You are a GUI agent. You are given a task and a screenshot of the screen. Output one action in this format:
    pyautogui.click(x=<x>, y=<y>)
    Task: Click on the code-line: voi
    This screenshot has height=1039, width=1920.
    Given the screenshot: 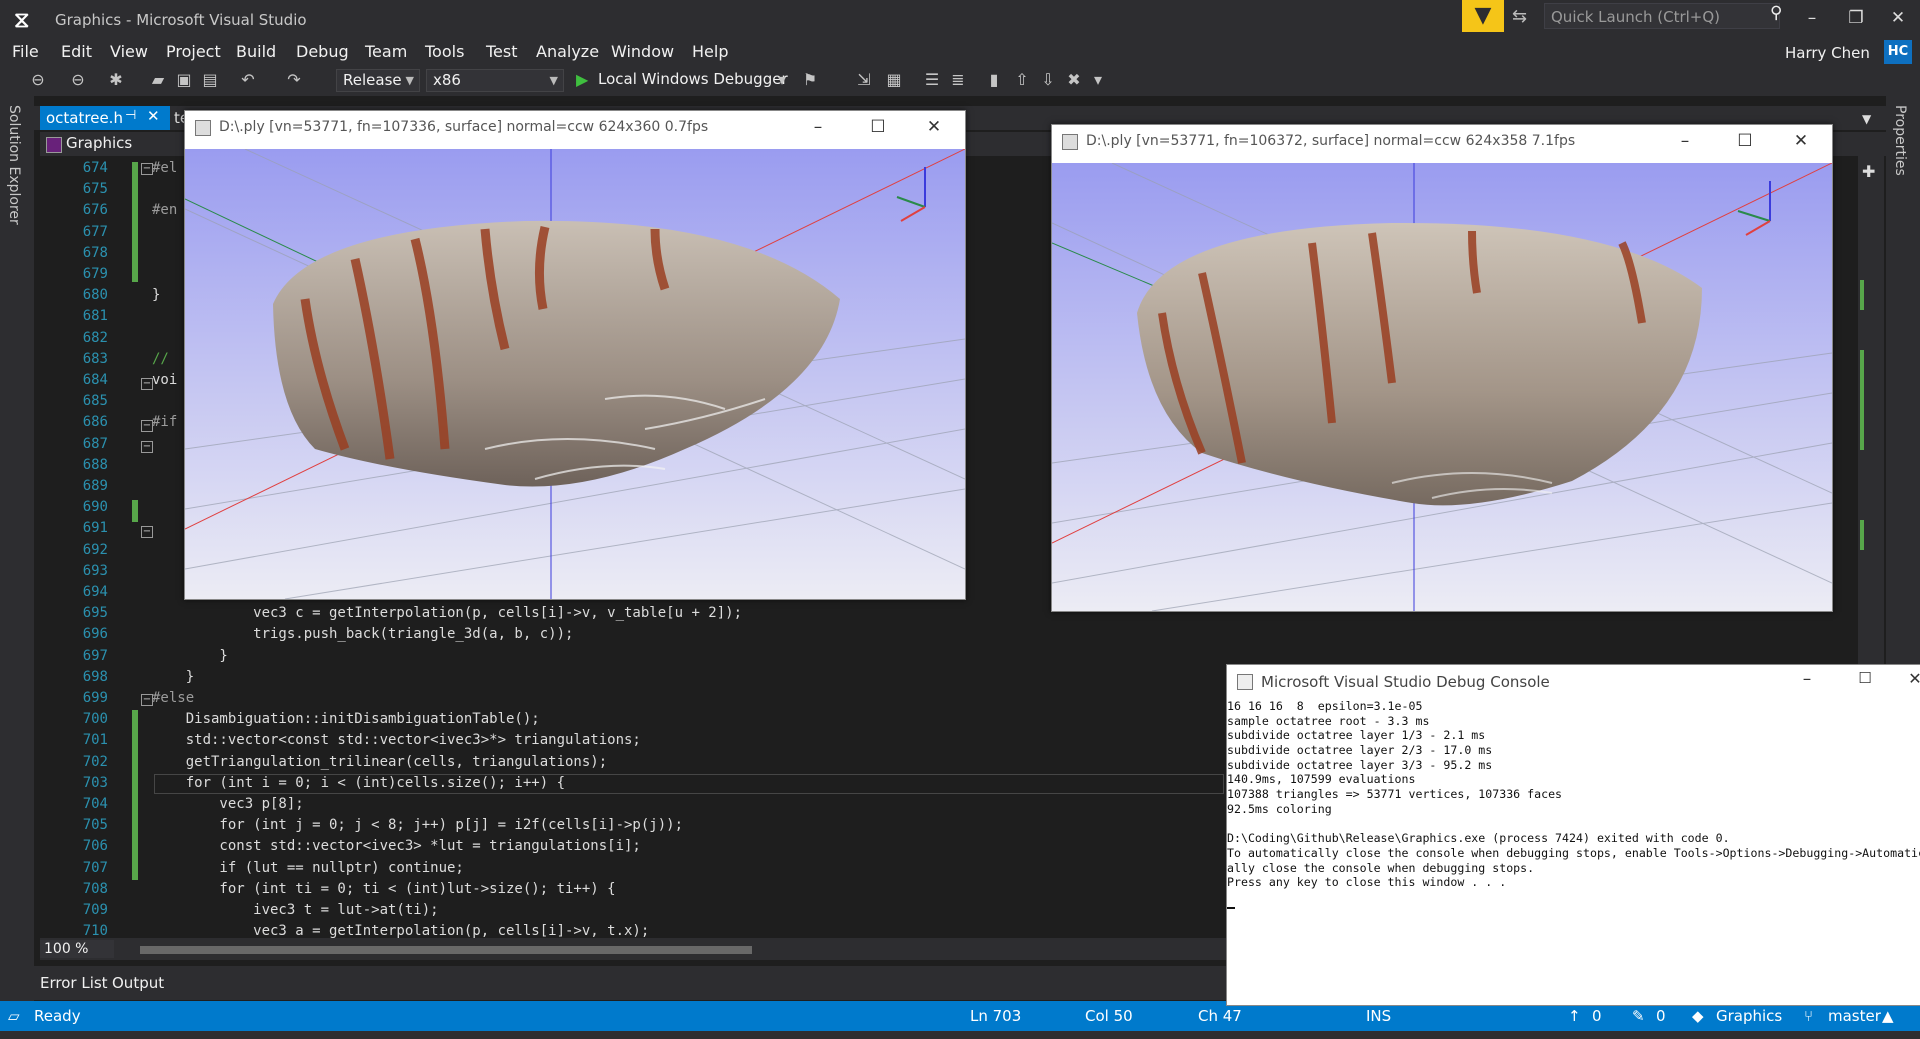 What is the action you would take?
    pyautogui.click(x=164, y=380)
    